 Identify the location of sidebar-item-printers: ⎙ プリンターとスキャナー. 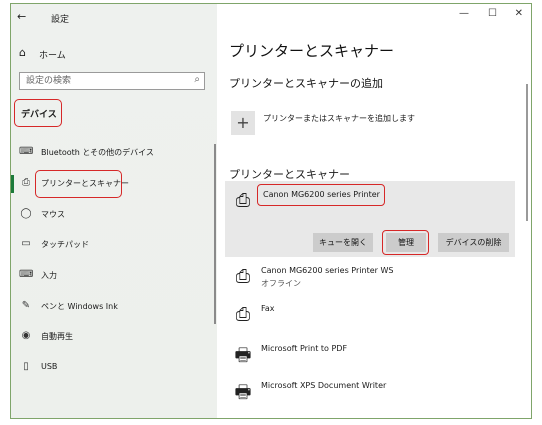
(111, 184).